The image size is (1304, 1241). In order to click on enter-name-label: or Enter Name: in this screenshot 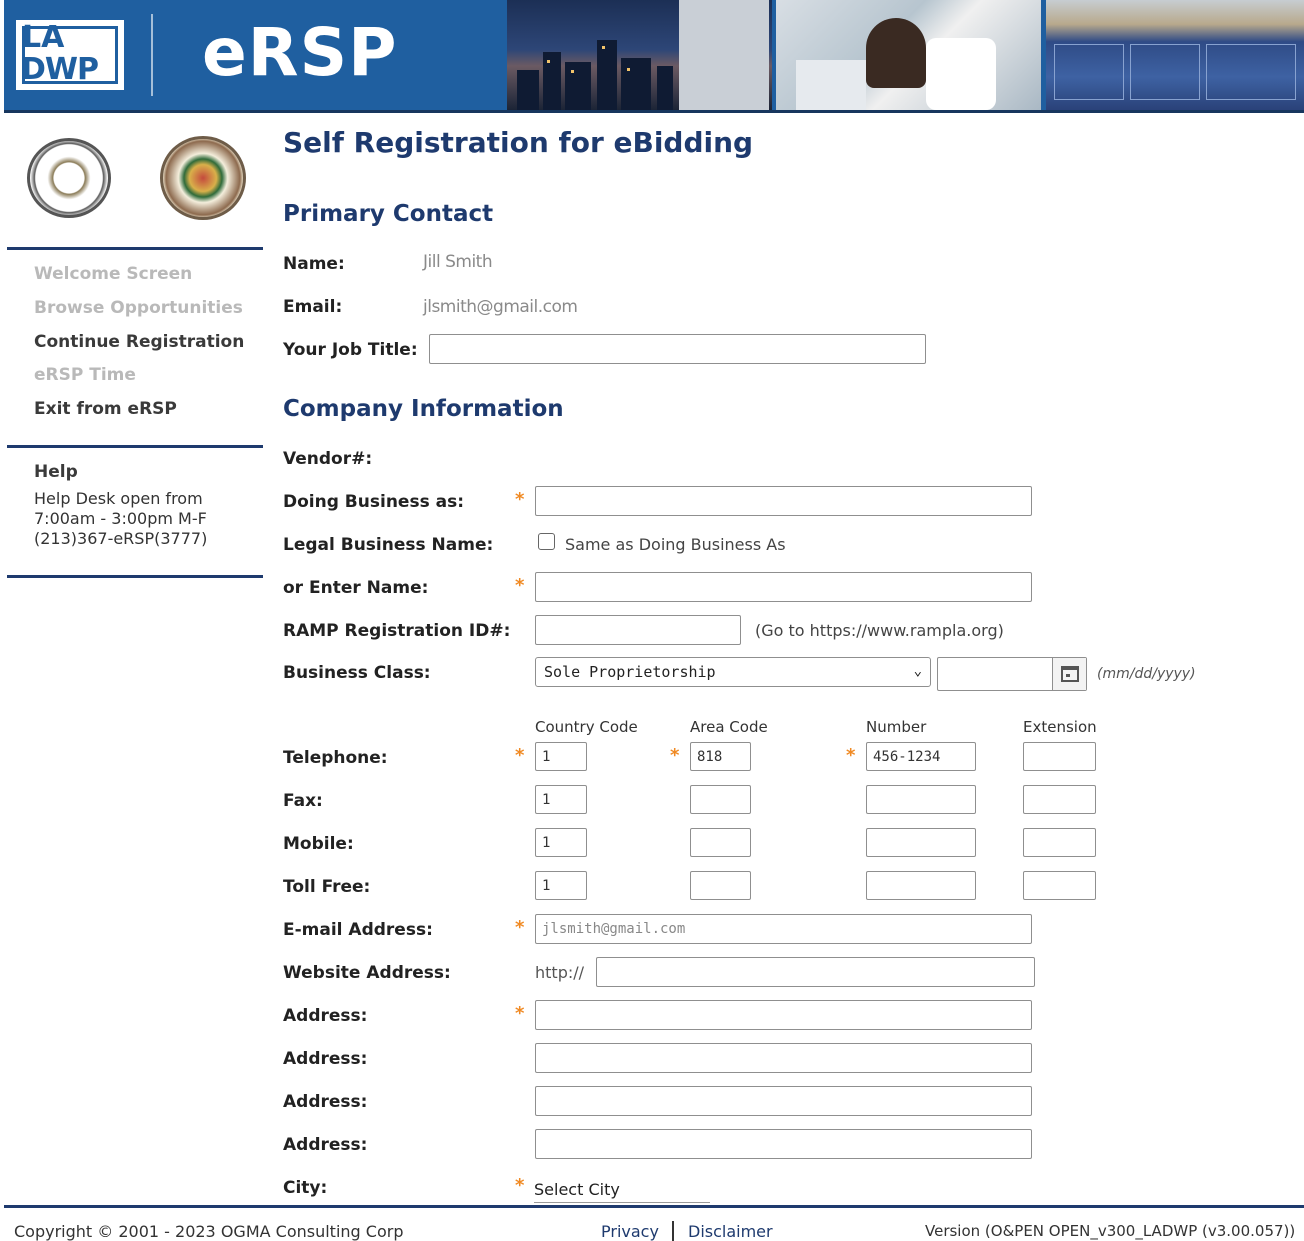, I will do `click(356, 588)`.